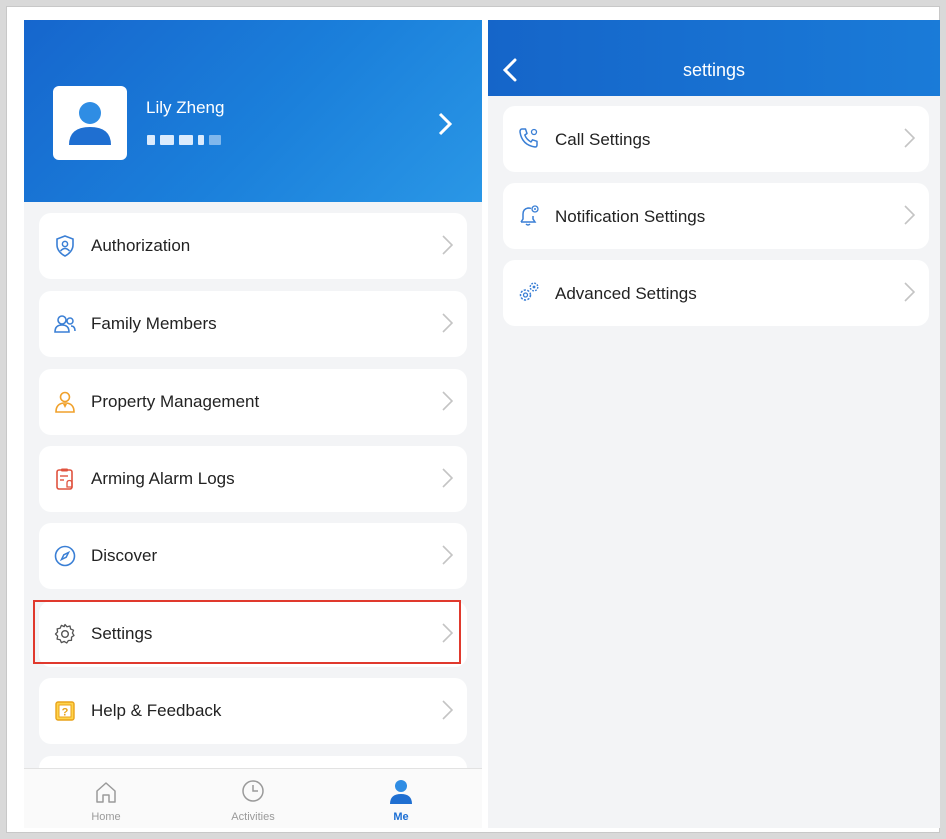  What do you see at coordinates (65, 324) in the screenshot?
I see `family-members-icon` at bounding box center [65, 324].